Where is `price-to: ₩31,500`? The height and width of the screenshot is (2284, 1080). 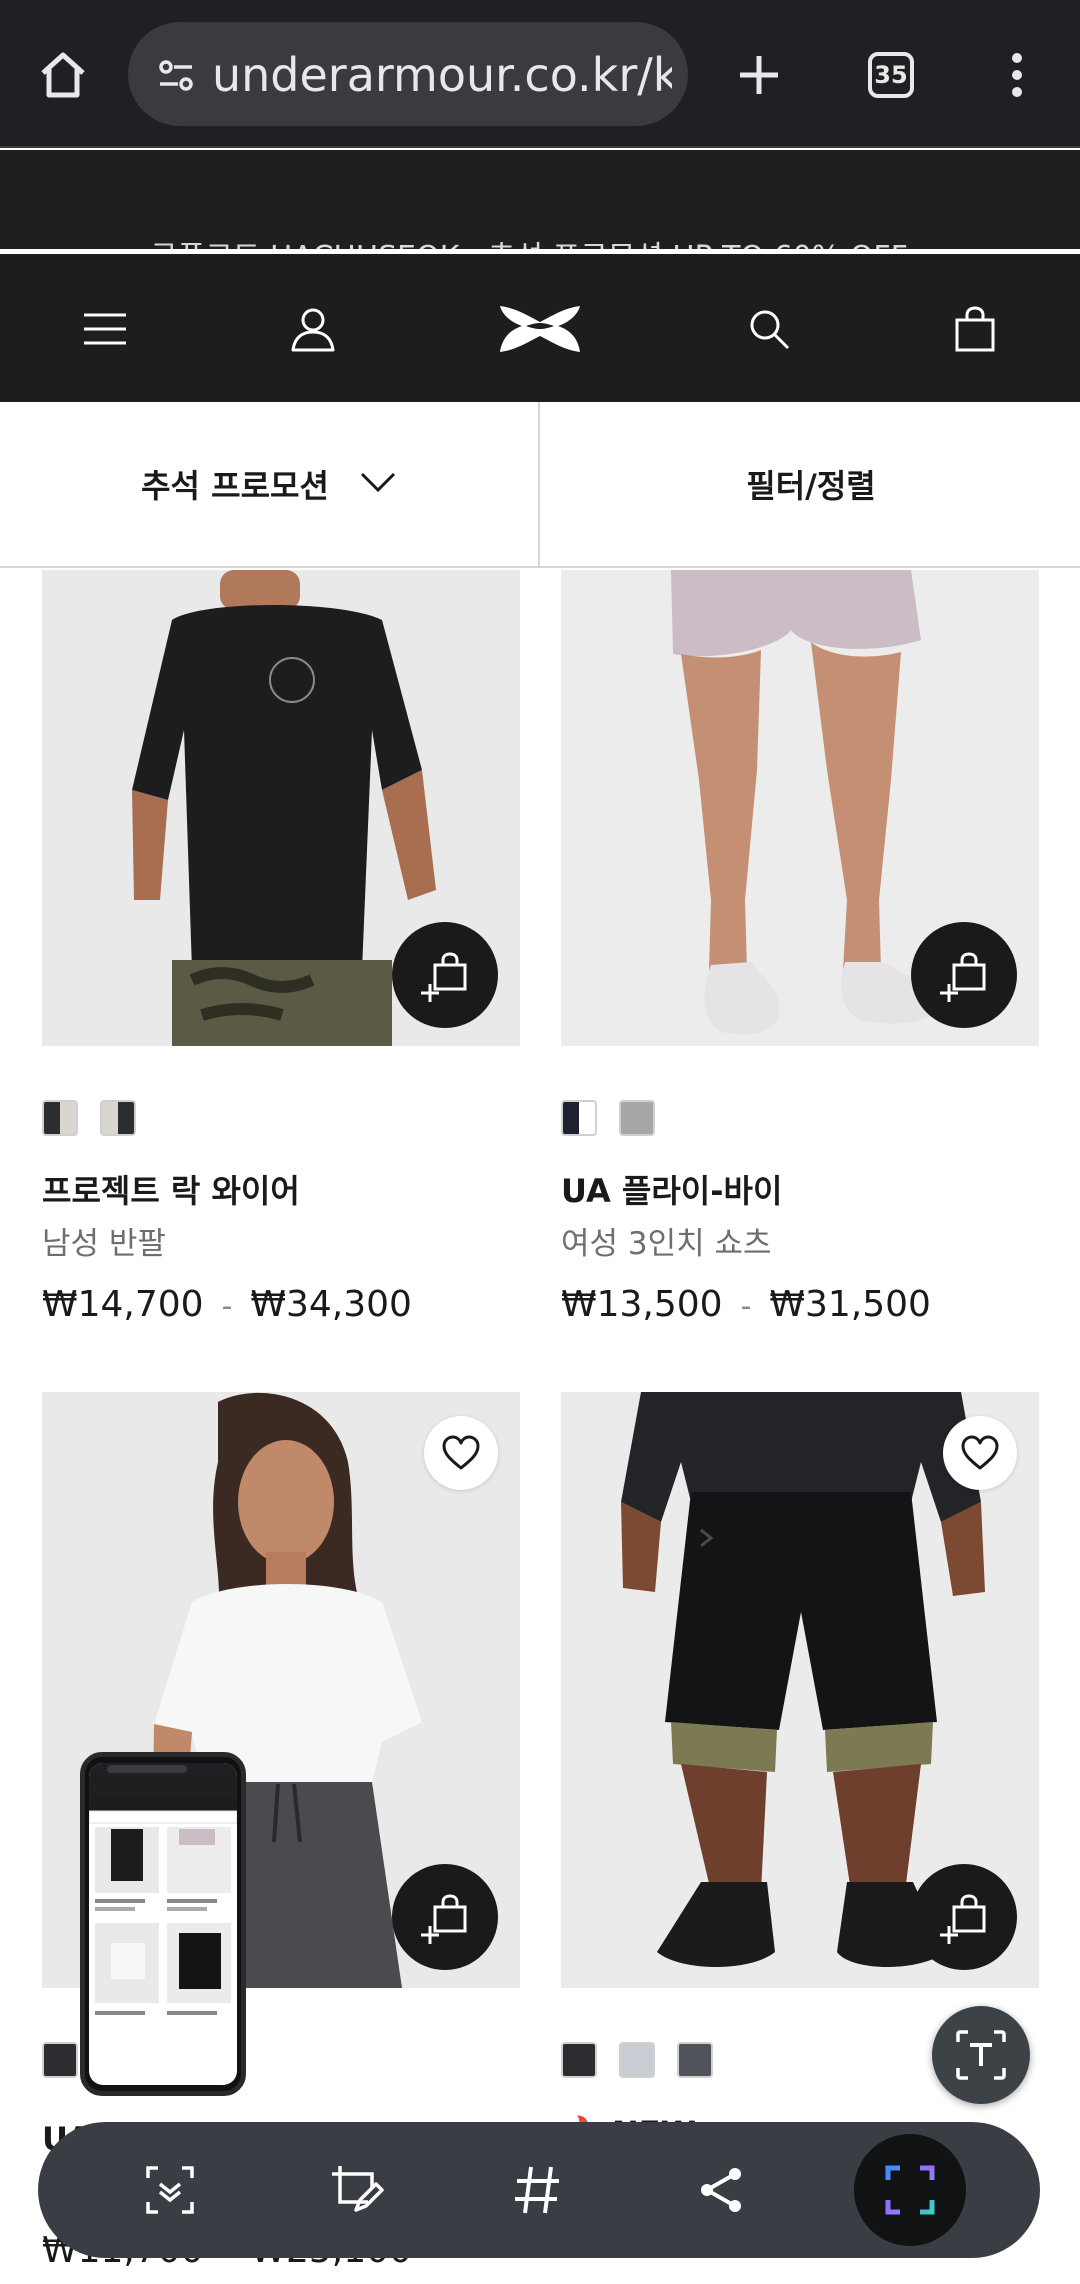 price-to: ₩31,500 is located at coordinates (850, 1304).